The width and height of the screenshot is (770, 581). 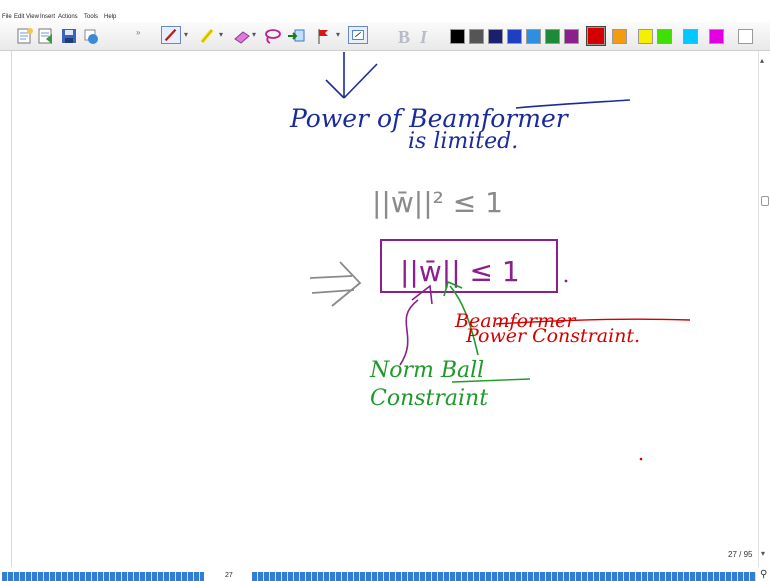 I want to click on implies-arrow-icon, so click(x=335, y=284).